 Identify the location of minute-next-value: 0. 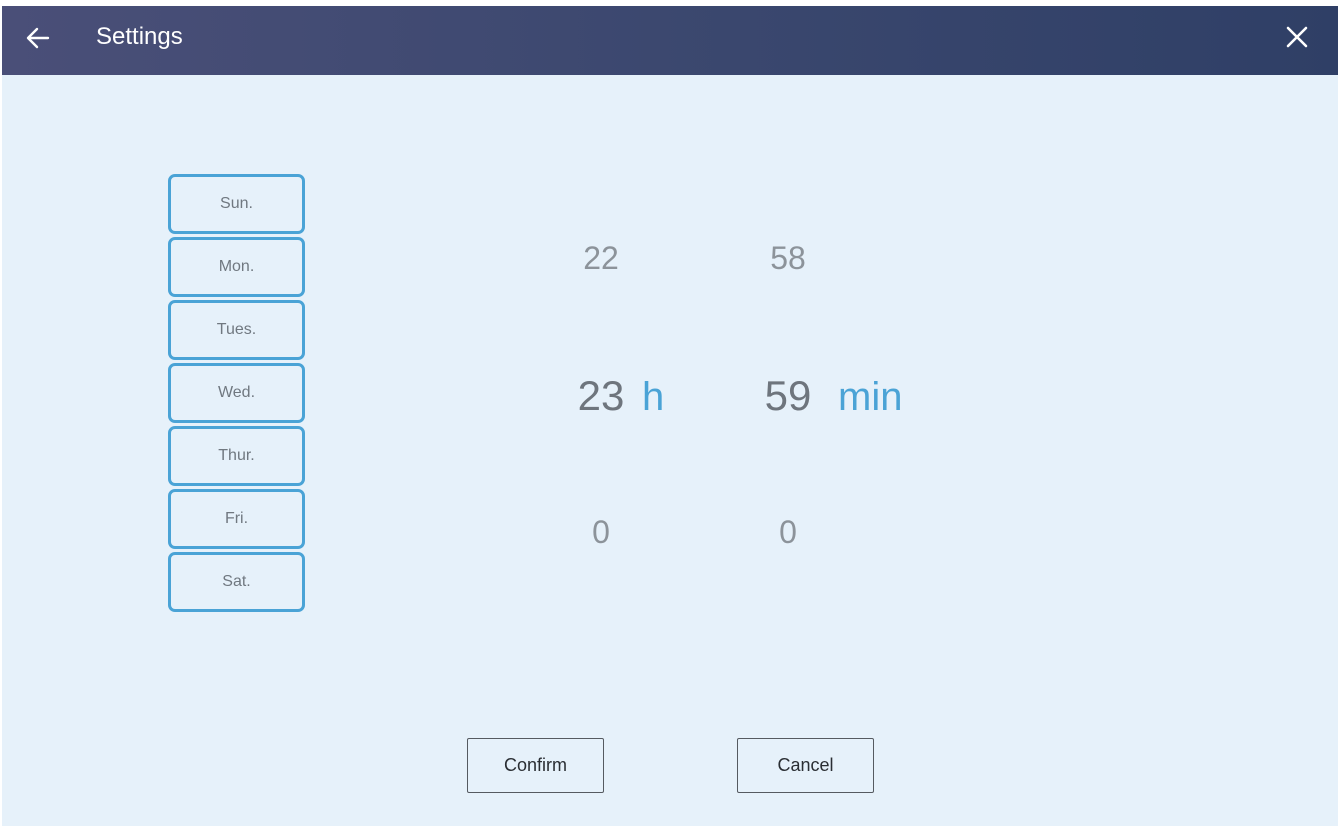
(788, 532).